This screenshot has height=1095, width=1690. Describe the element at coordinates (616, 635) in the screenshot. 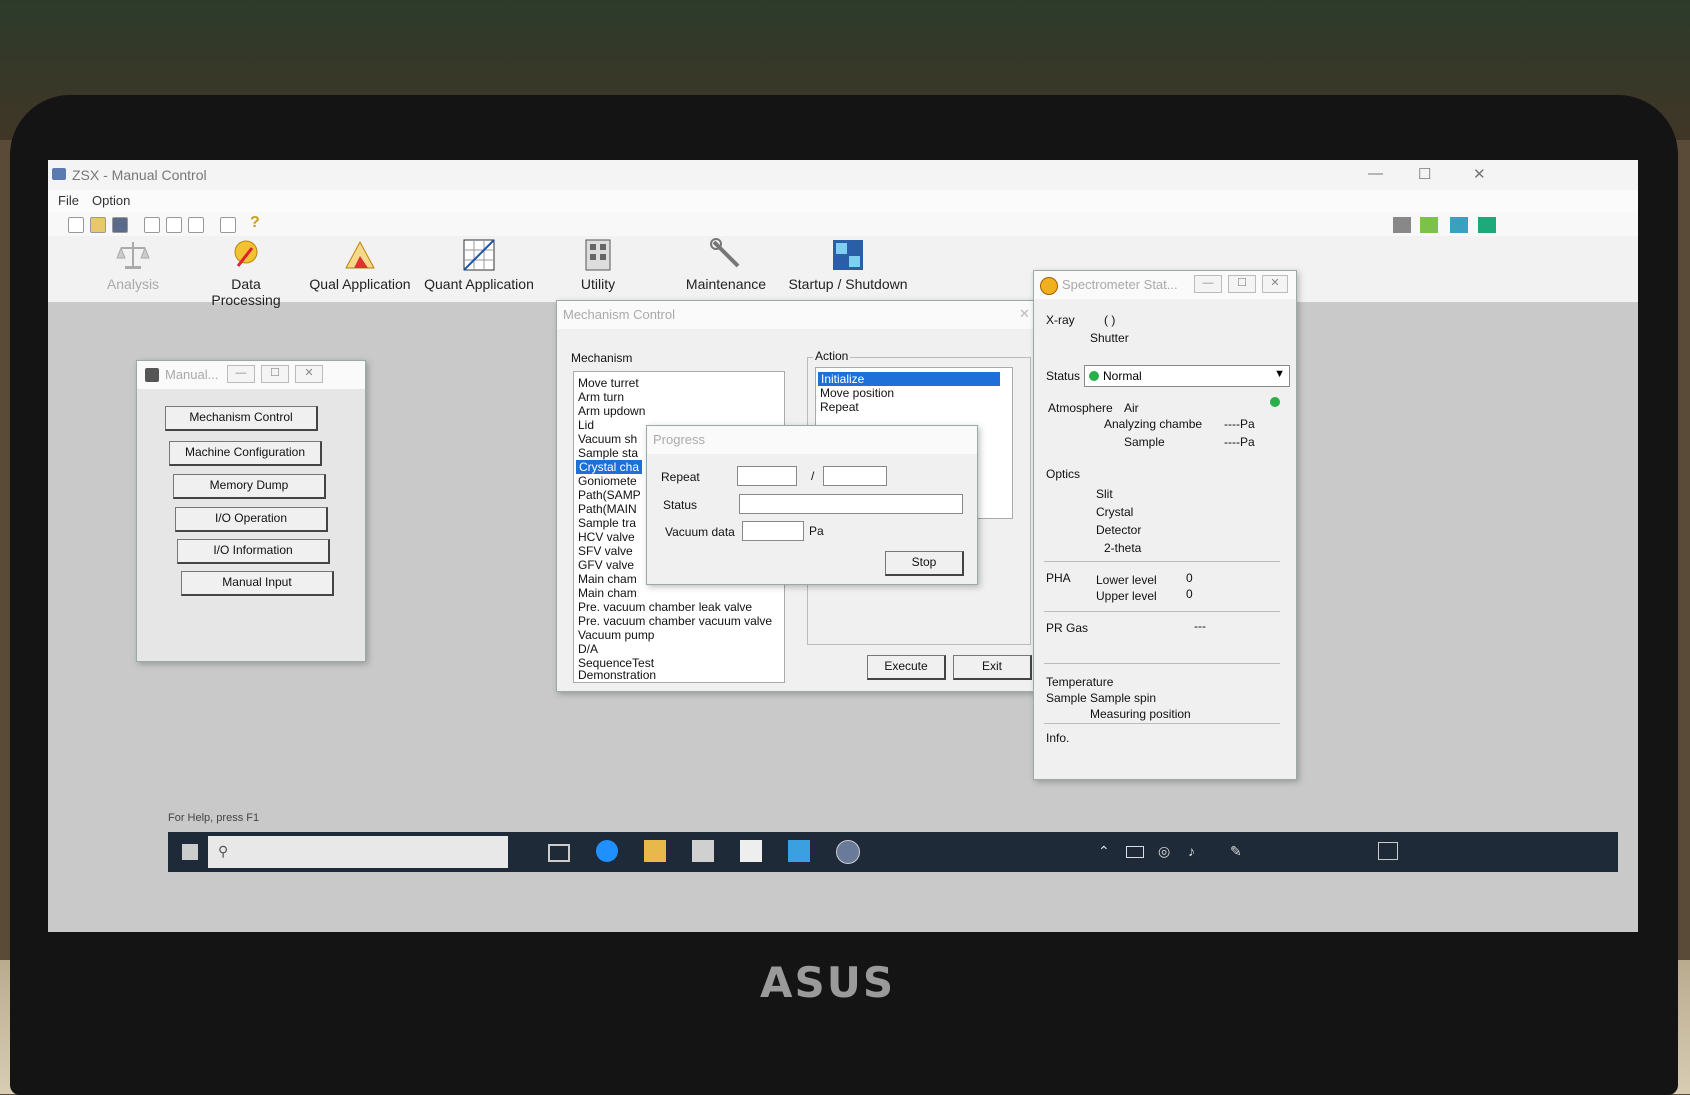

I see `mechanism-item: Vacuum pump` at that location.